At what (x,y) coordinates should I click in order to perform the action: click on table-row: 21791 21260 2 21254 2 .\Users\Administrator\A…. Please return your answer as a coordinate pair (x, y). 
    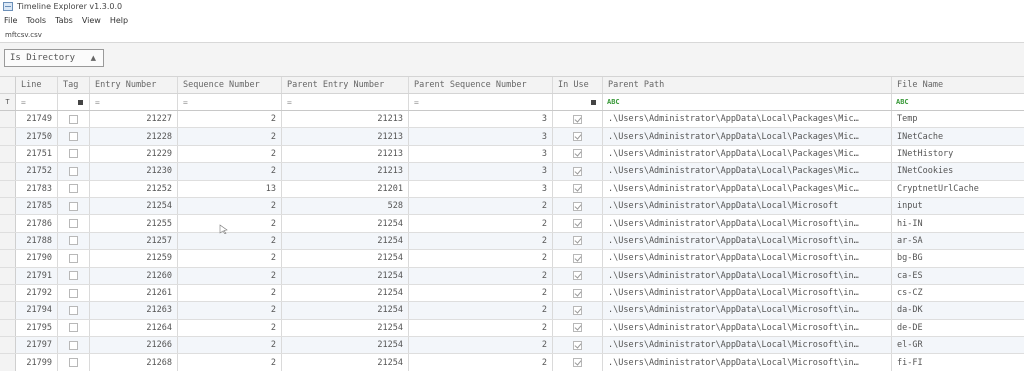
    Looking at the image, I should click on (512, 276).